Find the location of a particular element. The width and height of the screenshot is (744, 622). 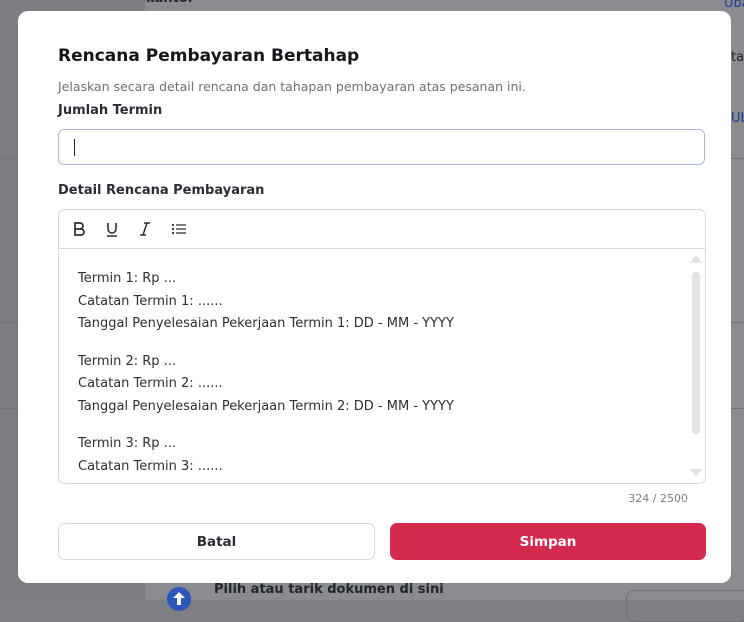

background-text: tar is located at coordinates (737, 57).